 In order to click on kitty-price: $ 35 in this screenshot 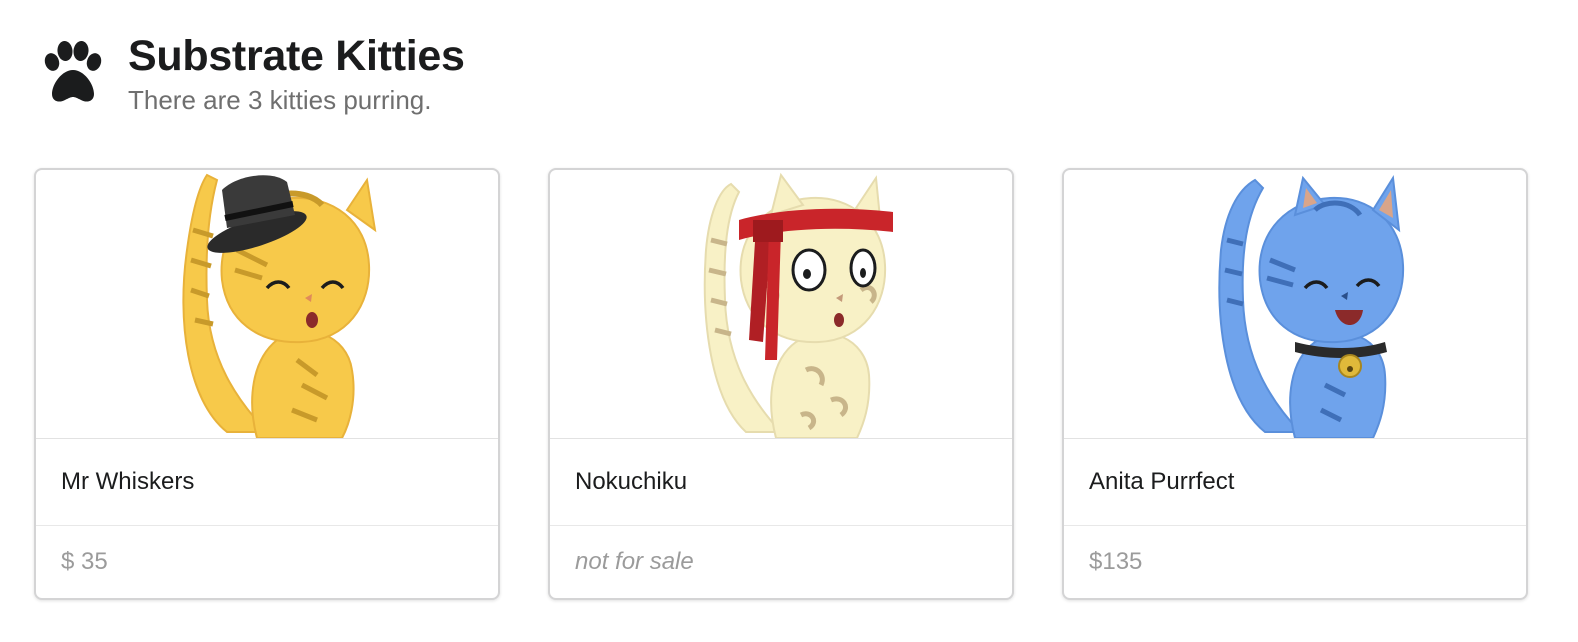, I will do `click(84, 561)`.